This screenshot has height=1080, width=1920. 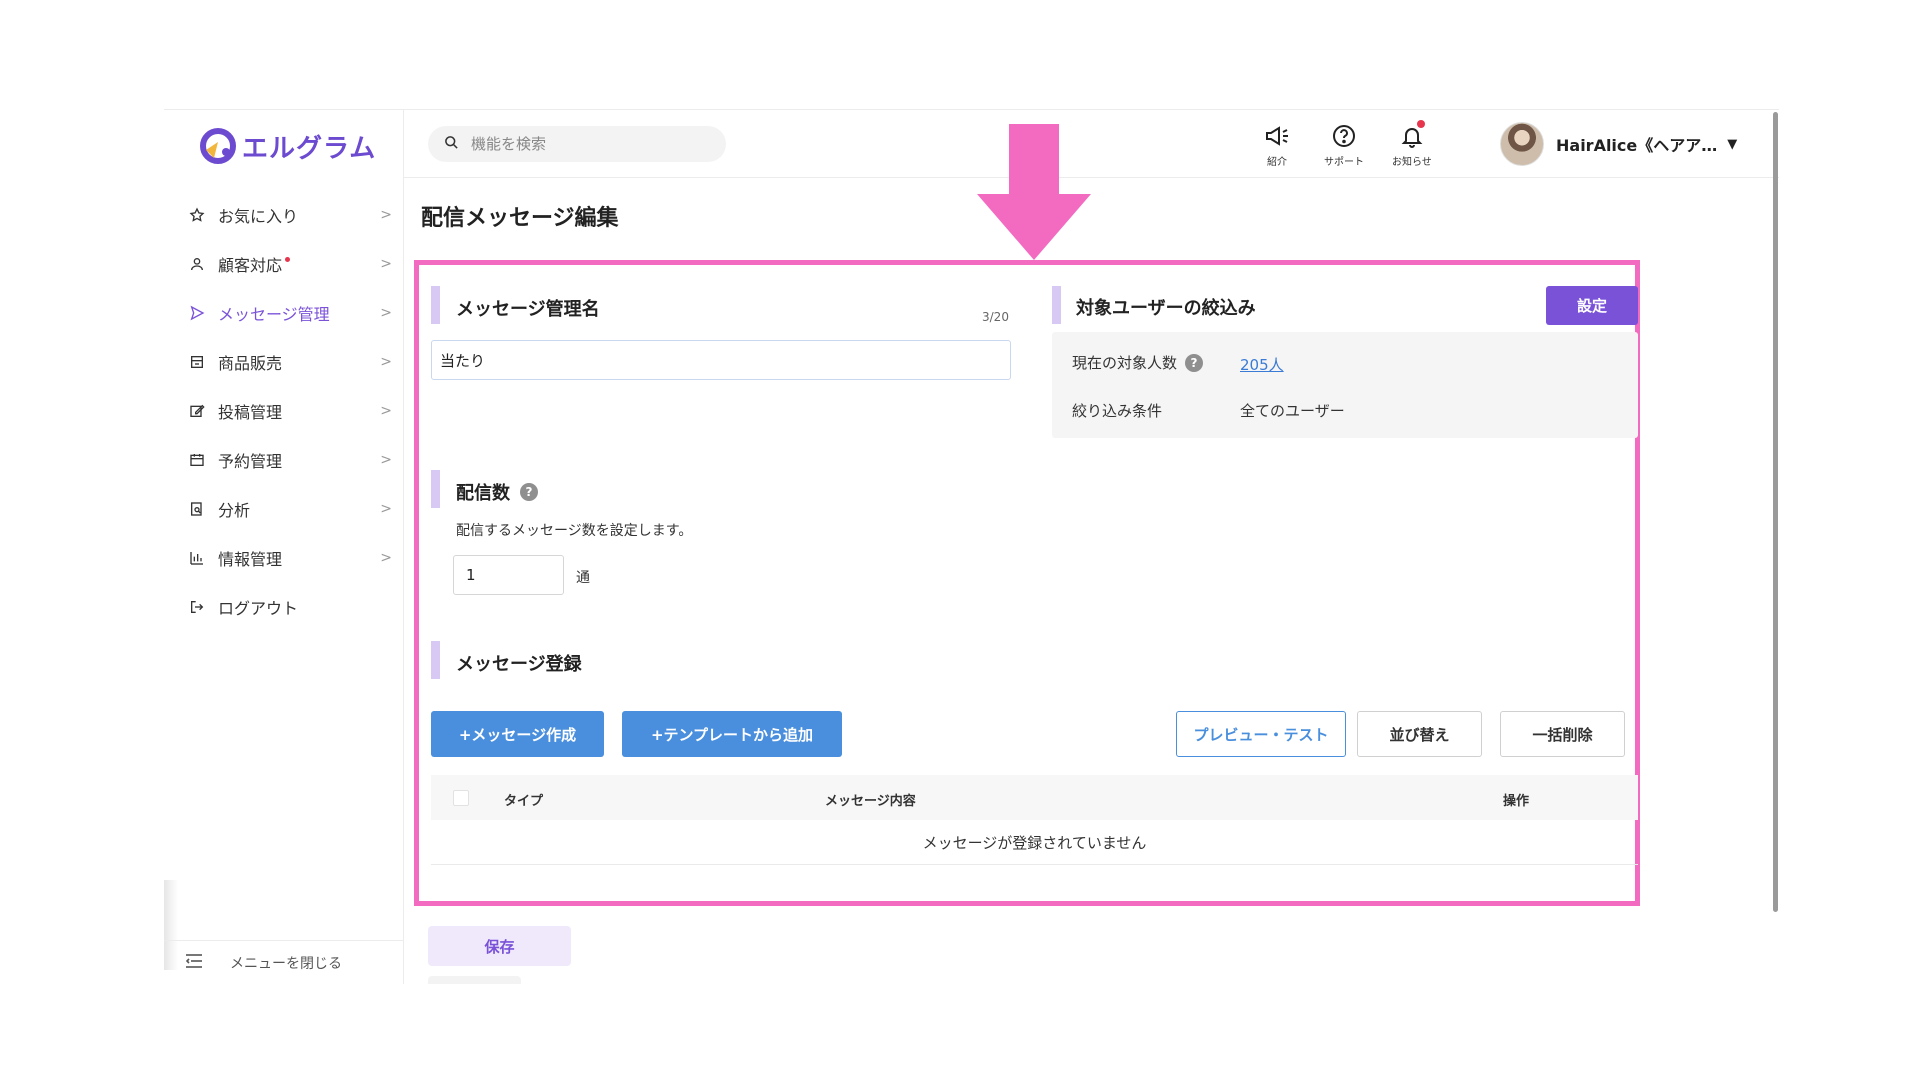 What do you see at coordinates (274, 314) in the screenshot?
I see `sidebar-item-label: メッセージ管理` at bounding box center [274, 314].